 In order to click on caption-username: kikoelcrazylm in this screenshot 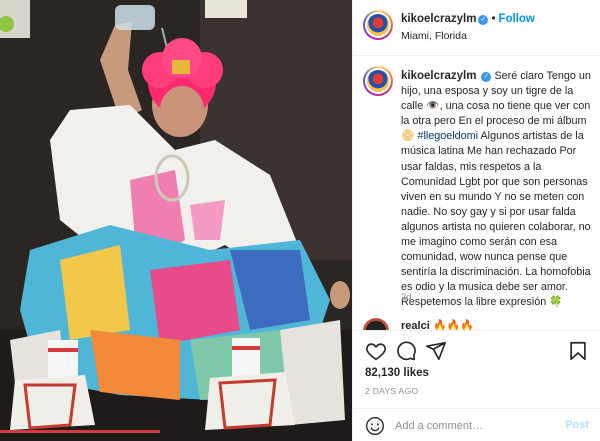, I will do `click(438, 76)`.